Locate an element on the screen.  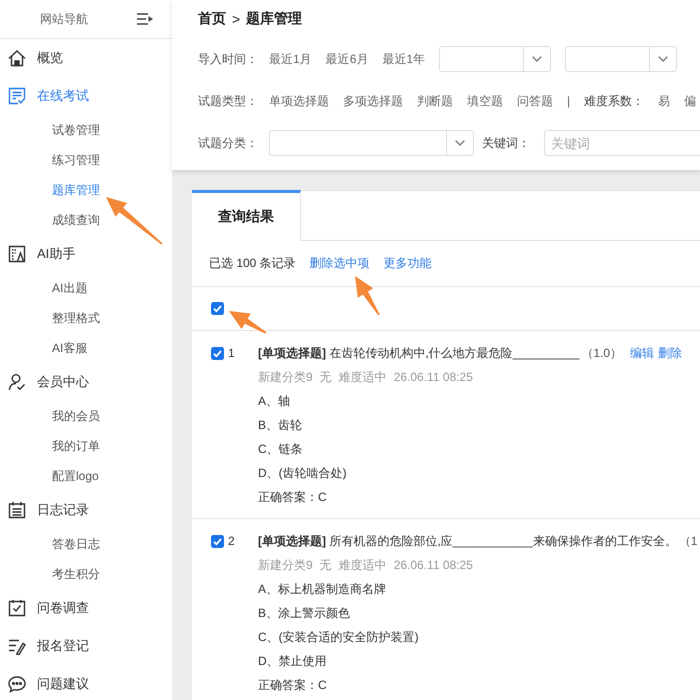
question-score: （1 is located at coordinates (688, 541).